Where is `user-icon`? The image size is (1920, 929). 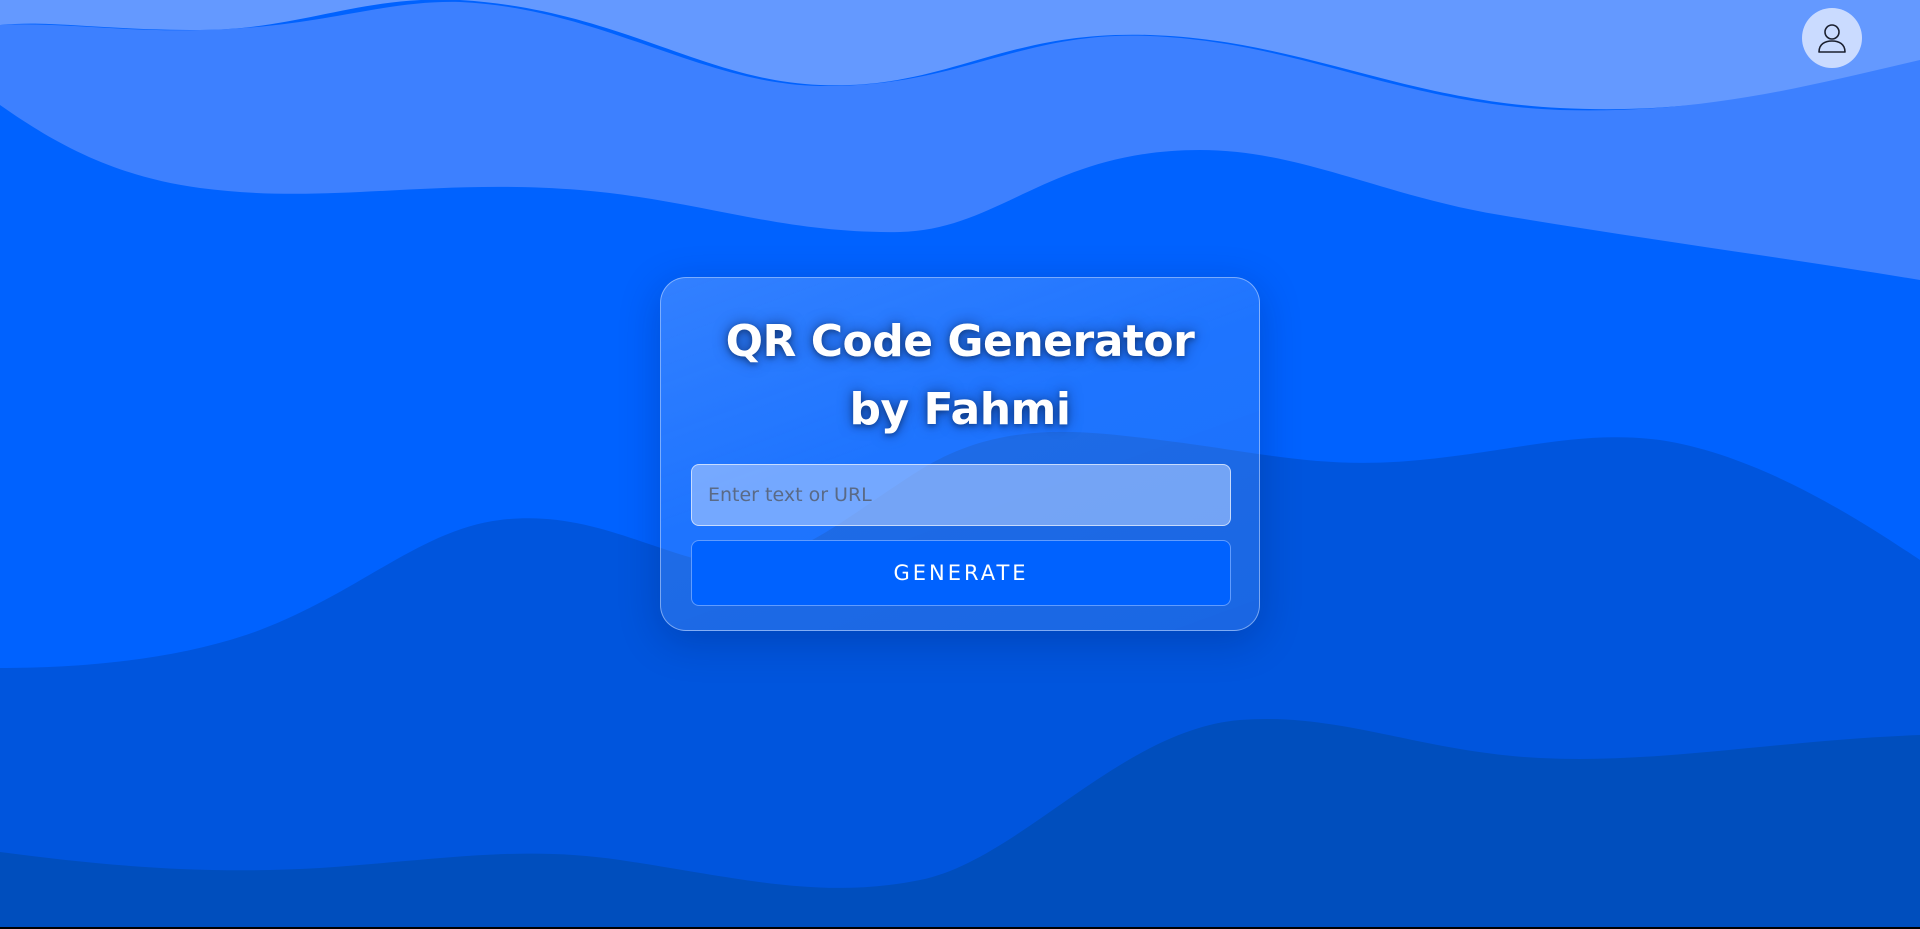 user-icon is located at coordinates (1832, 38).